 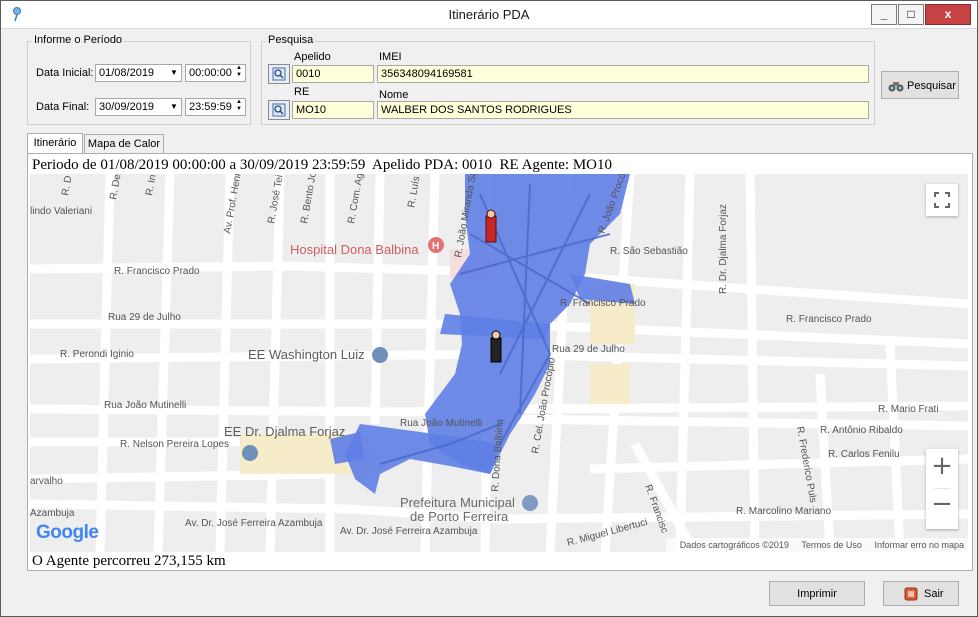 I want to click on search-group-title: Pesquisa, so click(x=291, y=40).